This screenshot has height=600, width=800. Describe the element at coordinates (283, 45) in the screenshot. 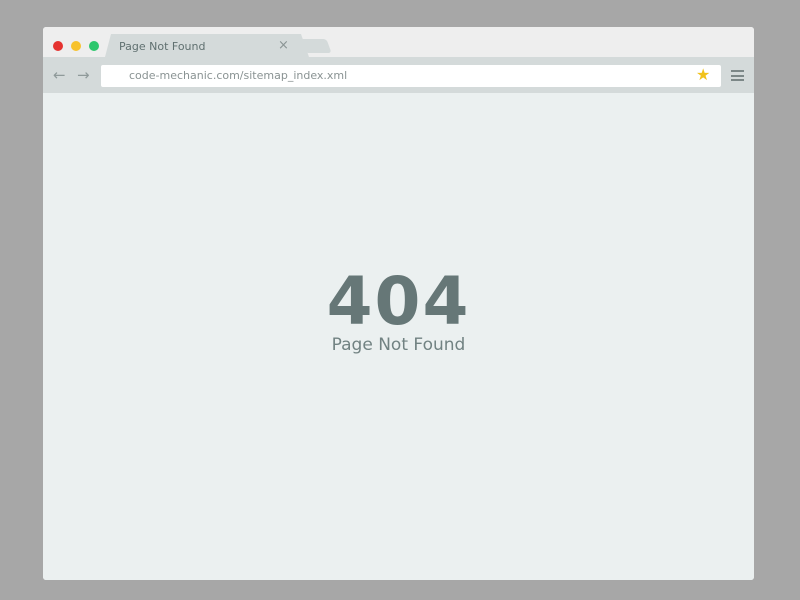

I see `tab-close-icon: ×` at that location.